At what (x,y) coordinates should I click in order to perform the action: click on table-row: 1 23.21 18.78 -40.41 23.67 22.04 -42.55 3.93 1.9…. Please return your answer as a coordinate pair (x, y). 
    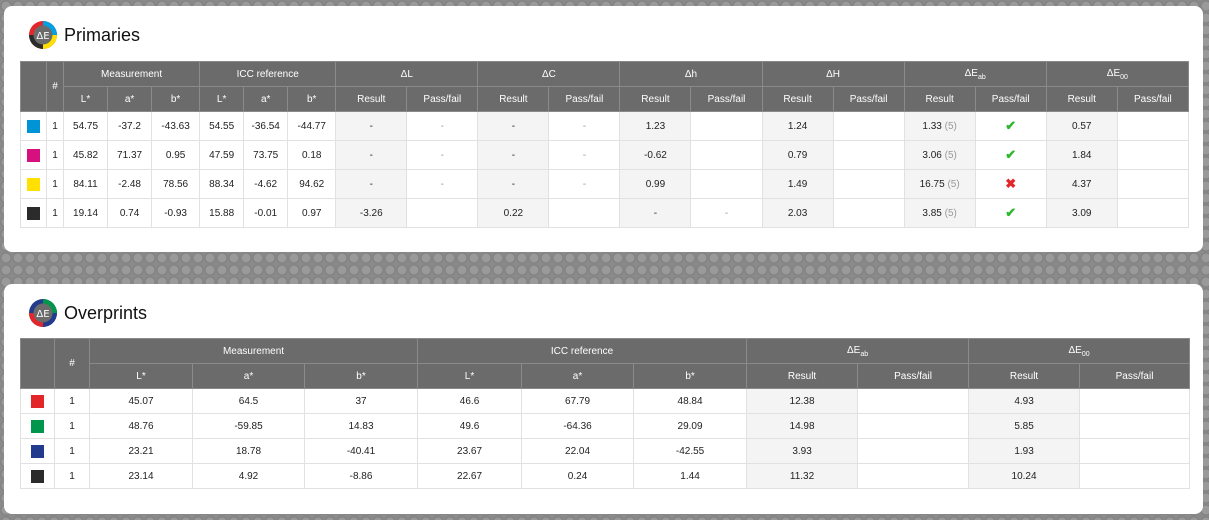
    Looking at the image, I should click on (605, 451).